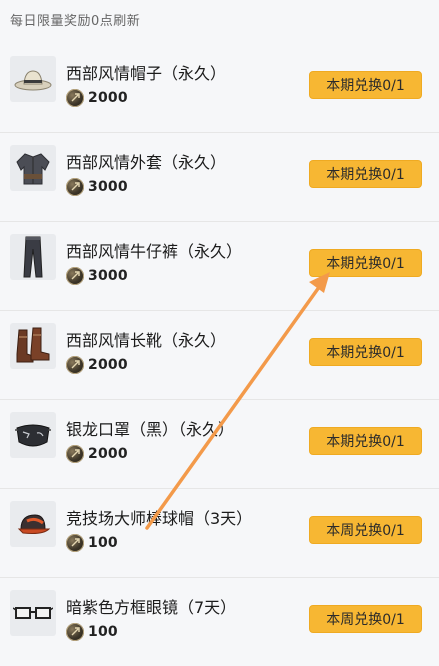  Describe the element at coordinates (219, 266) in the screenshot. I see `reward-item: 西部风情牛仔裤（永久） 3000 本期兑换0/1` at that location.